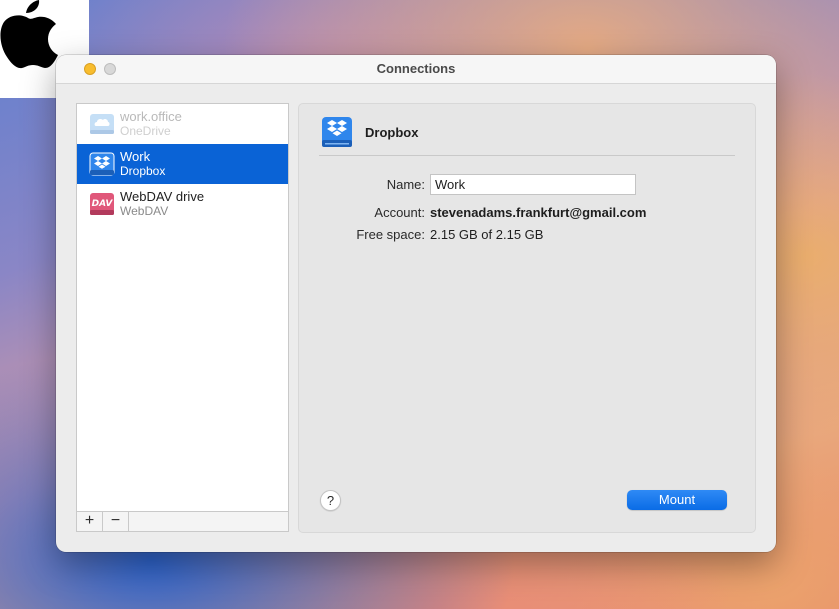  What do you see at coordinates (151, 116) in the screenshot?
I see `list-item-name: work.office` at bounding box center [151, 116].